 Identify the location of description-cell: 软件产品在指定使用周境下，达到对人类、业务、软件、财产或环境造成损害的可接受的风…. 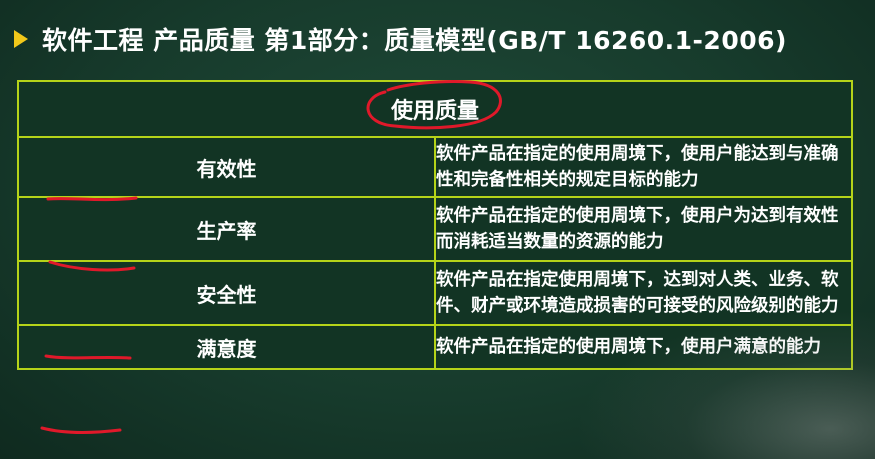
(643, 293).